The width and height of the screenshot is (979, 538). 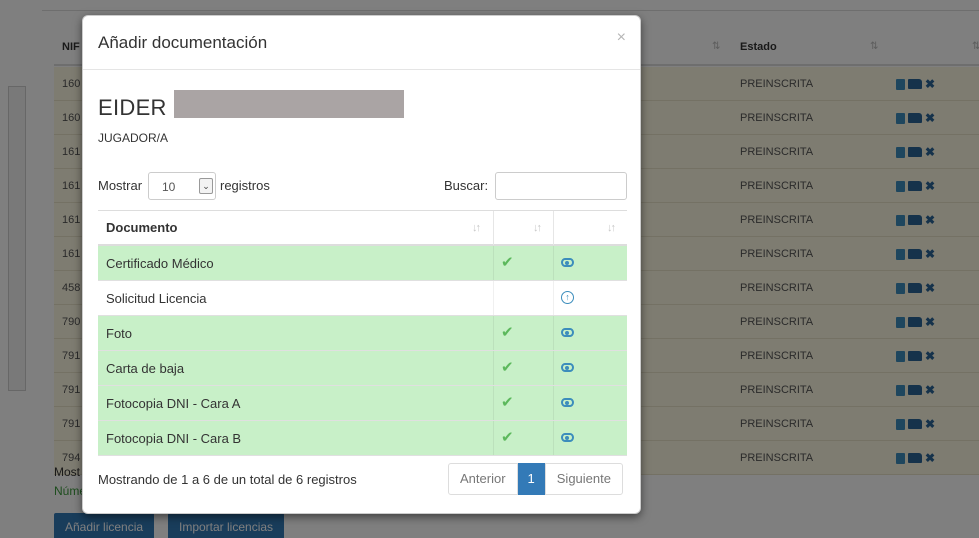 What do you see at coordinates (583, 479) in the screenshot?
I see `next-page-button: Siguiente` at bounding box center [583, 479].